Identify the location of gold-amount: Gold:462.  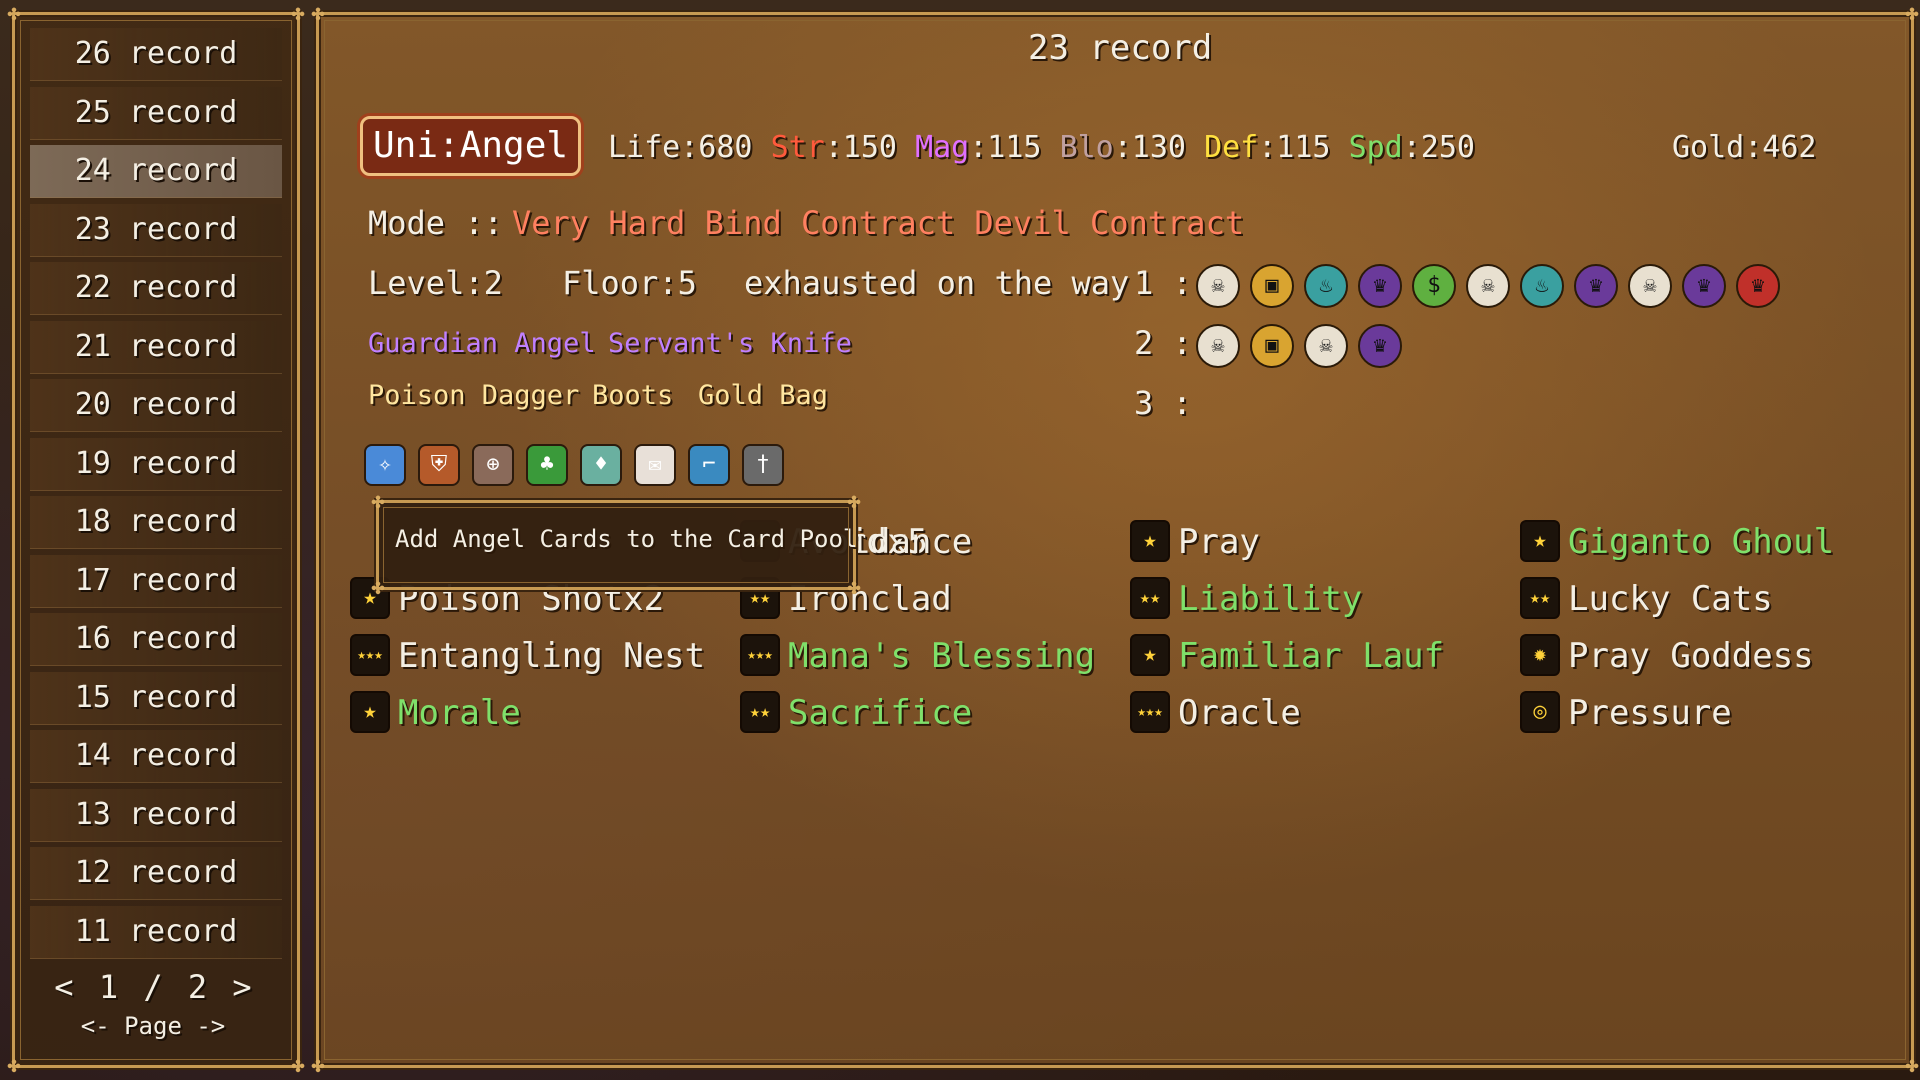
(1744, 147).